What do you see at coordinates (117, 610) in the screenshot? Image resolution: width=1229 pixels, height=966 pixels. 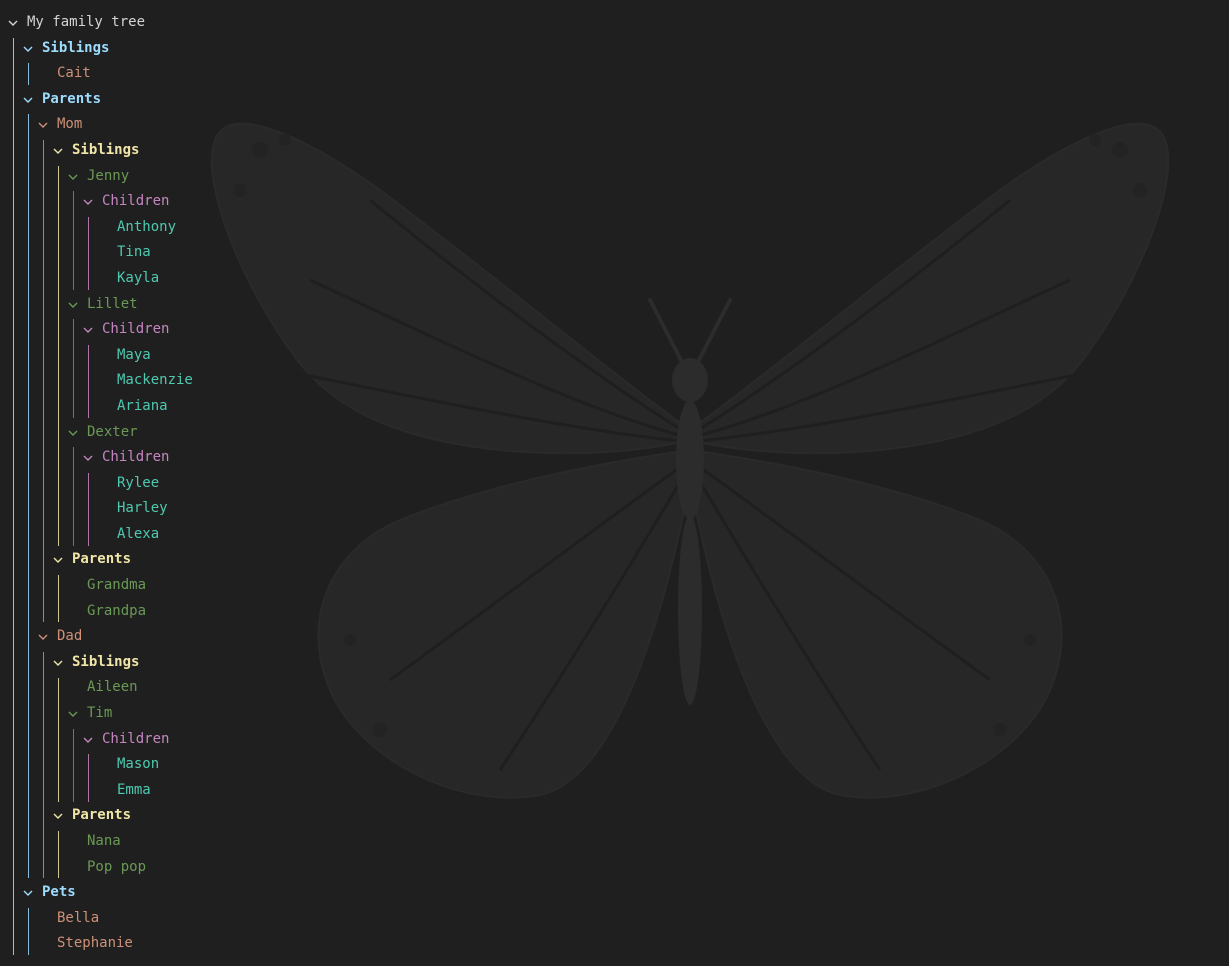 I see `tree-label: Grandpa` at bounding box center [117, 610].